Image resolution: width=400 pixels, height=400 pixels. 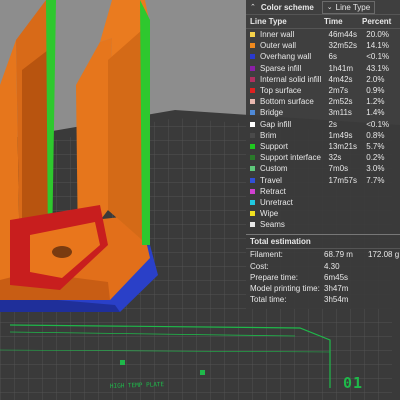 I want to click on legend-row: Sparse infill 1h41m 43.1%, so click(x=323, y=68).